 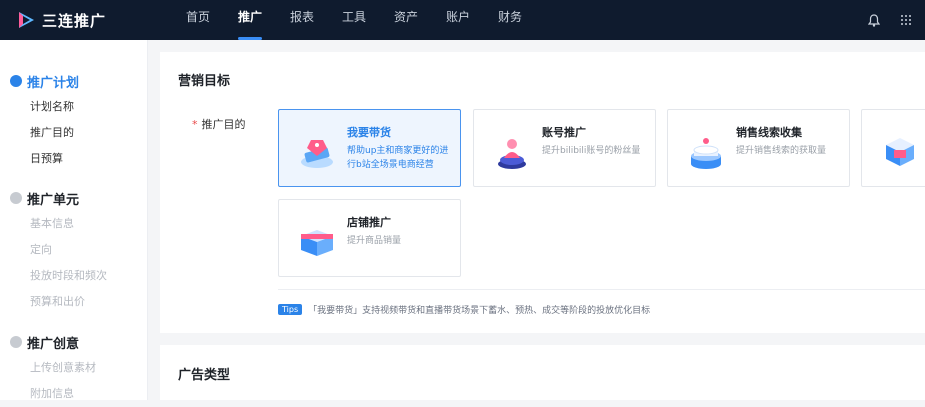 What do you see at coordinates (317, 242) in the screenshot?
I see `storefront-icon` at bounding box center [317, 242].